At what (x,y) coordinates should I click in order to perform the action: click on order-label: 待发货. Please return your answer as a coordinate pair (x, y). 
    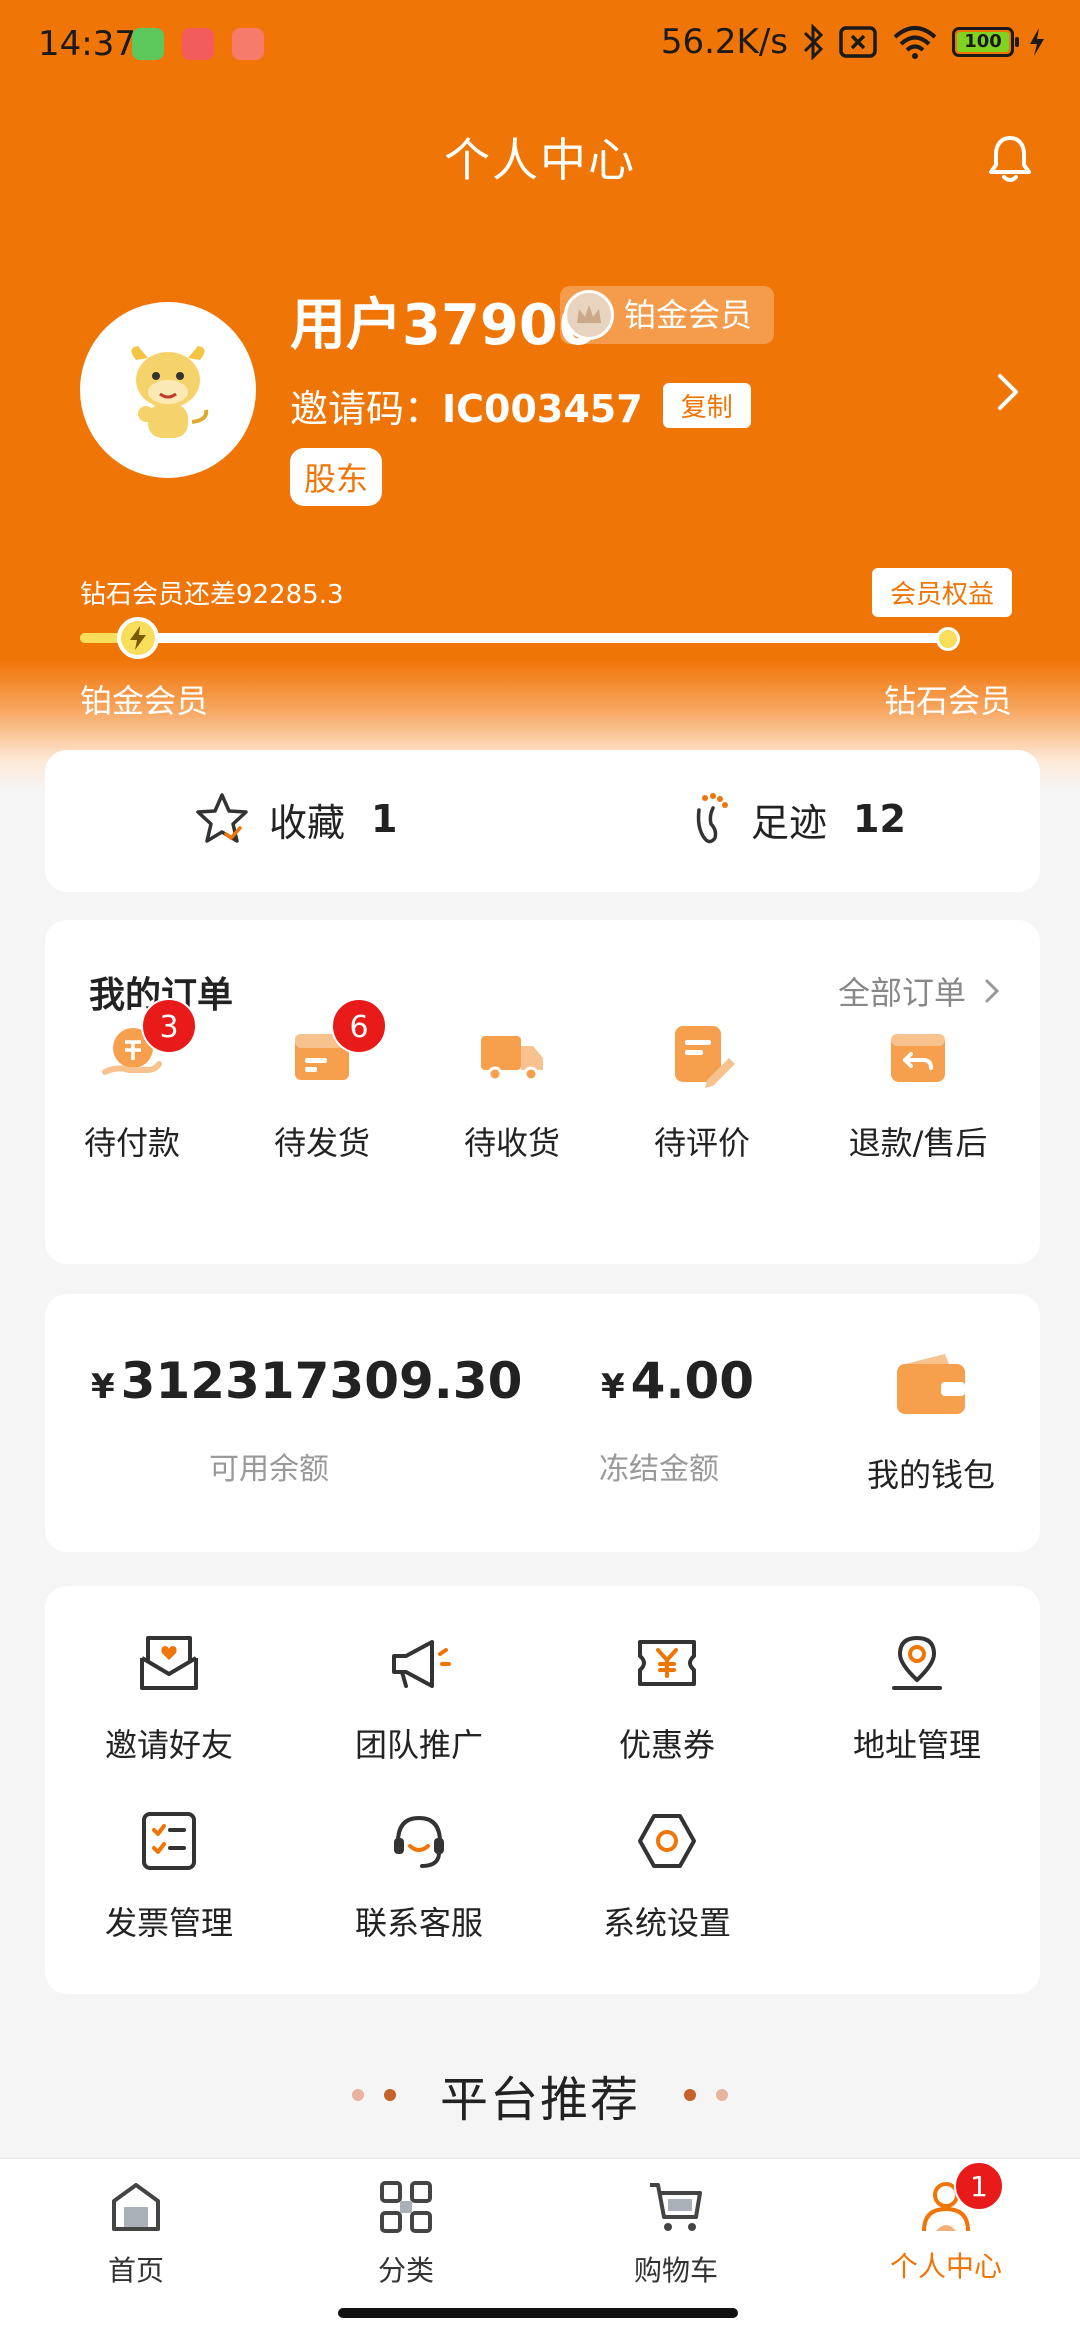
    Looking at the image, I should click on (321, 1143).